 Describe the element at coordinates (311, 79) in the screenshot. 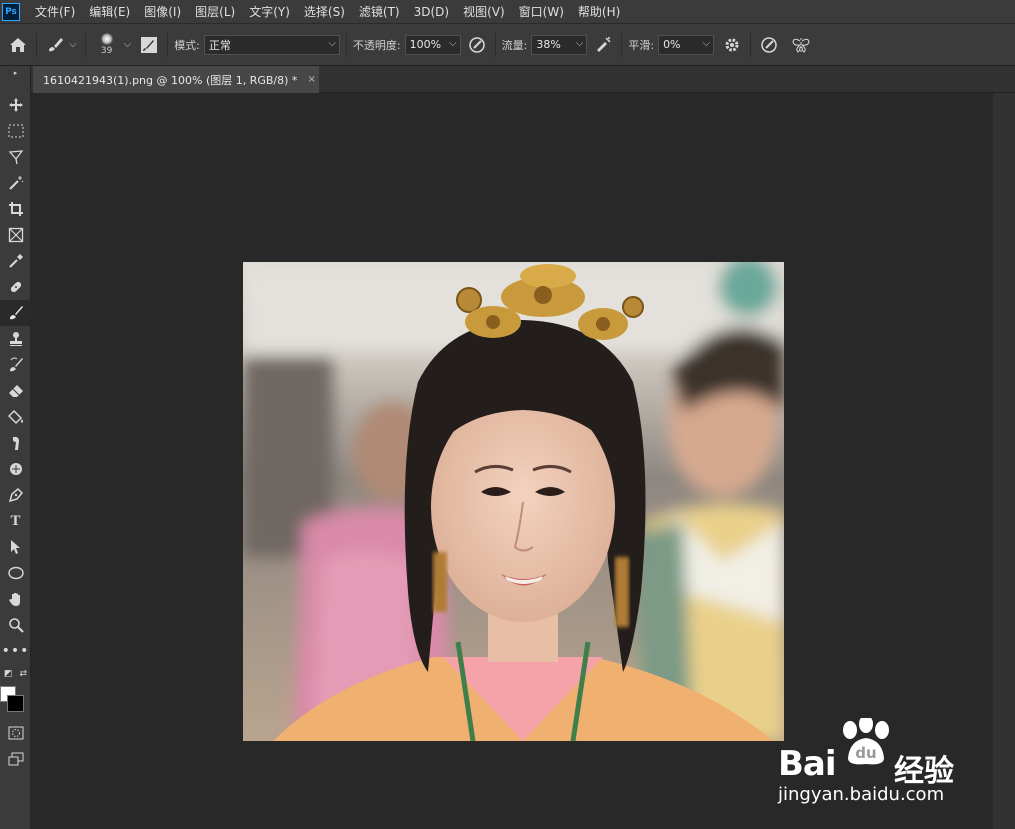

I see `close-icon: ×` at that location.